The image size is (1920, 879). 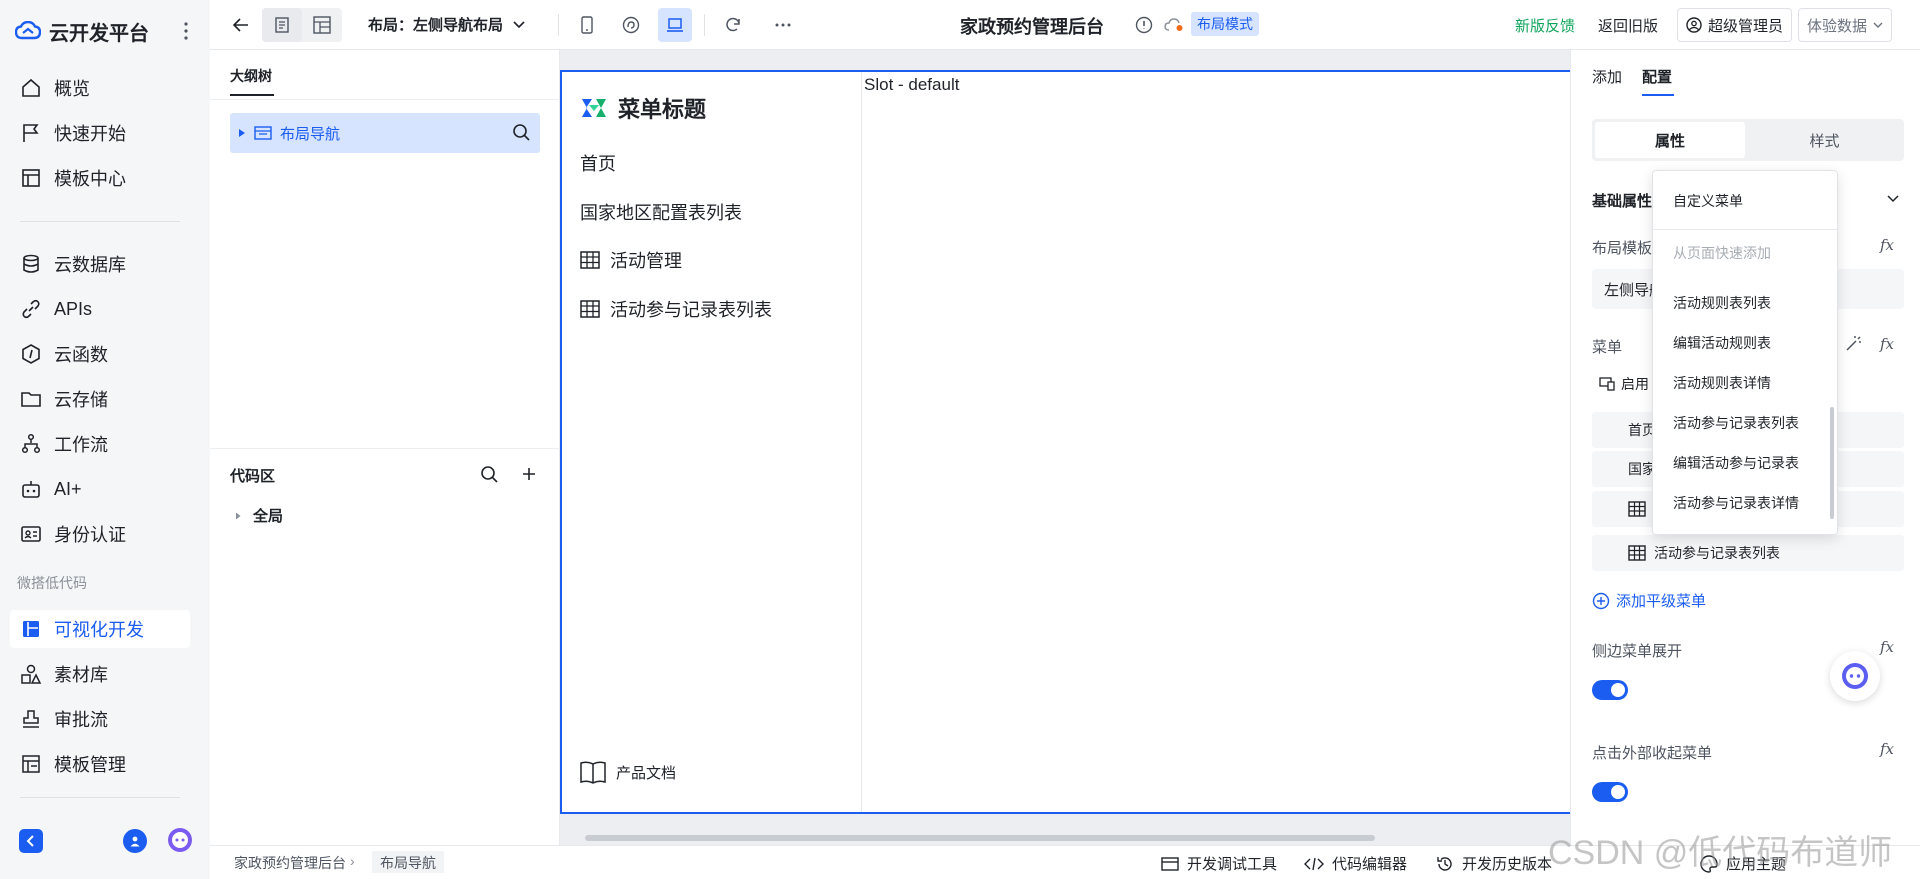 I want to click on sidebar-item-approval: 审批流, so click(x=100, y=719).